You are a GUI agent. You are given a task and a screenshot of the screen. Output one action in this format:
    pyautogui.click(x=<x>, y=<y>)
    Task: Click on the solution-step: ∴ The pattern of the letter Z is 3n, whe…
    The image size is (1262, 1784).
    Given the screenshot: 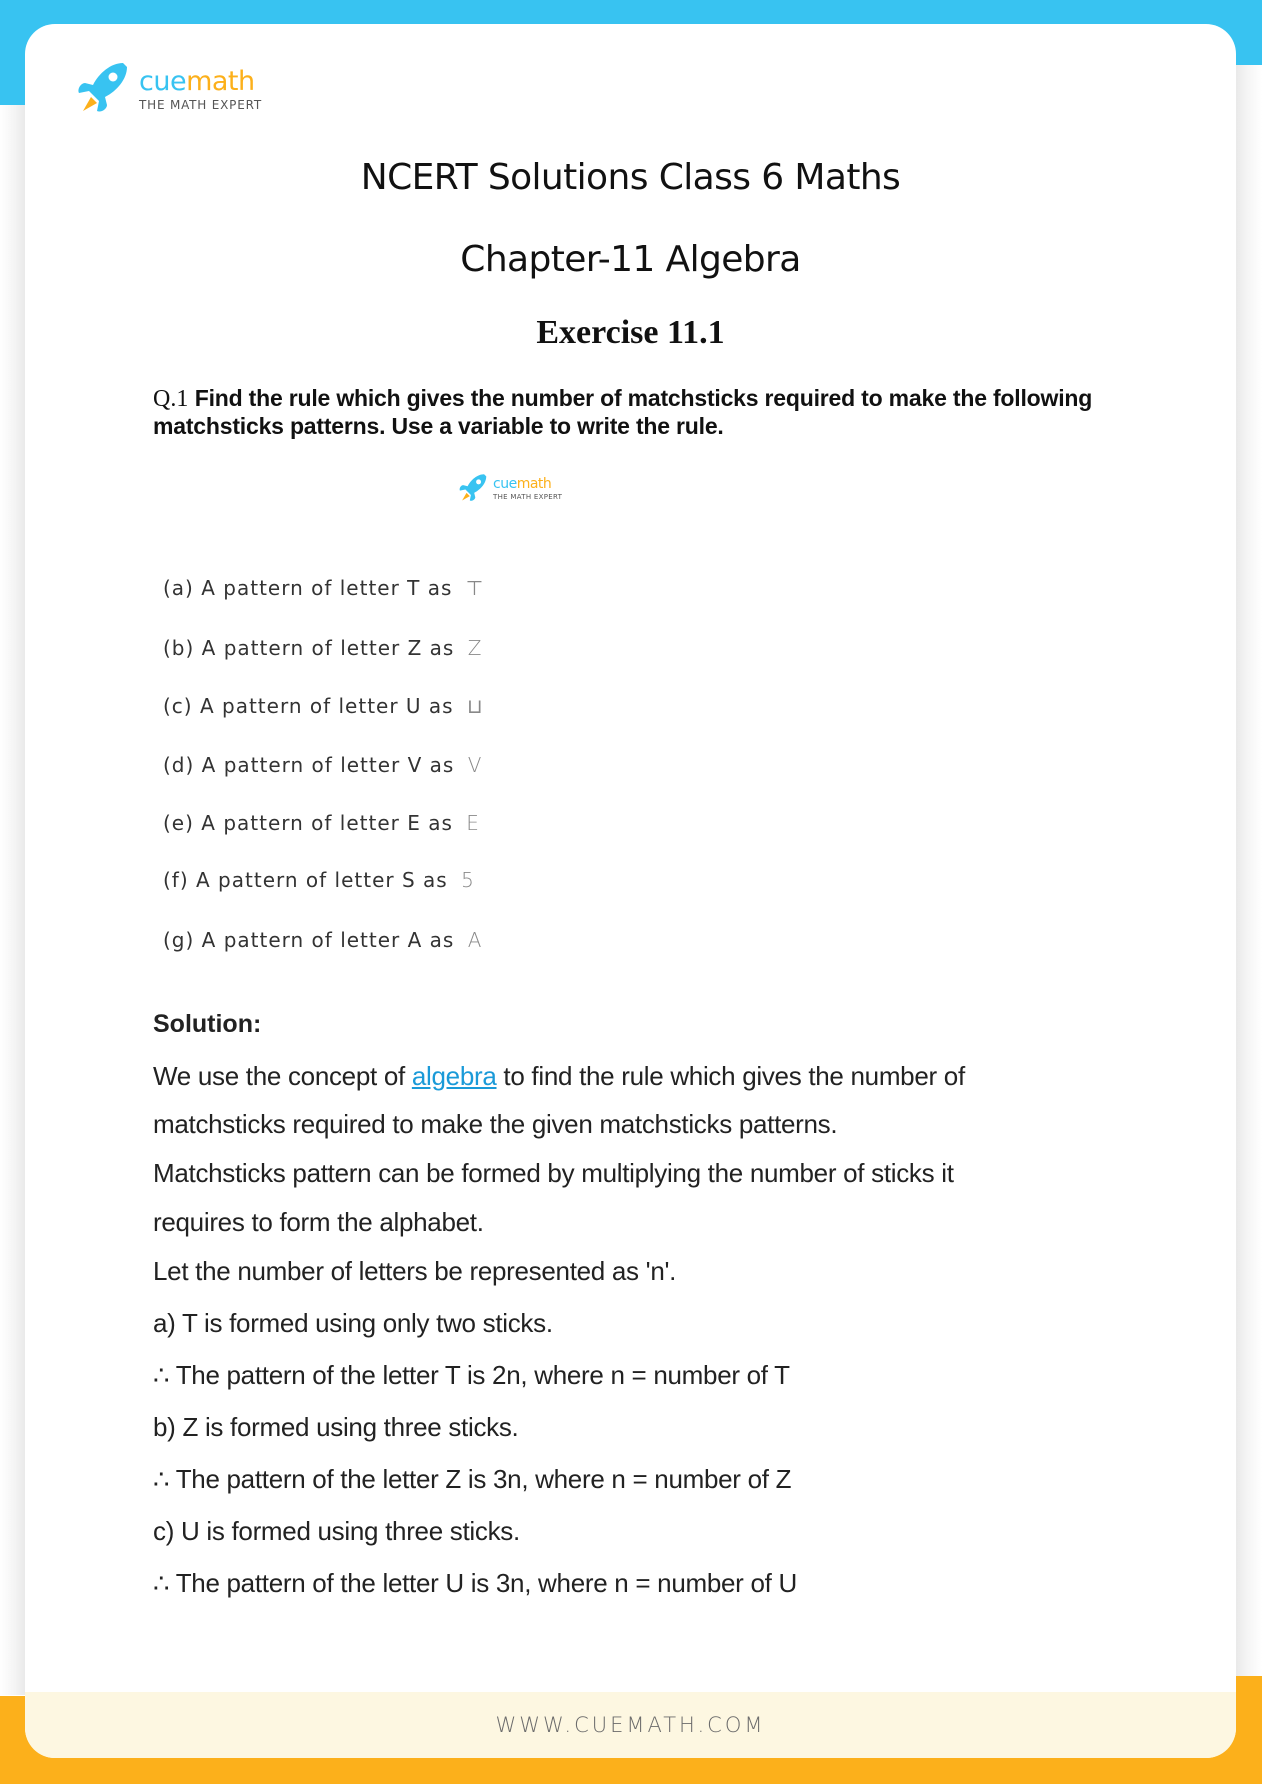 What is the action you would take?
    pyautogui.click(x=472, y=1479)
    